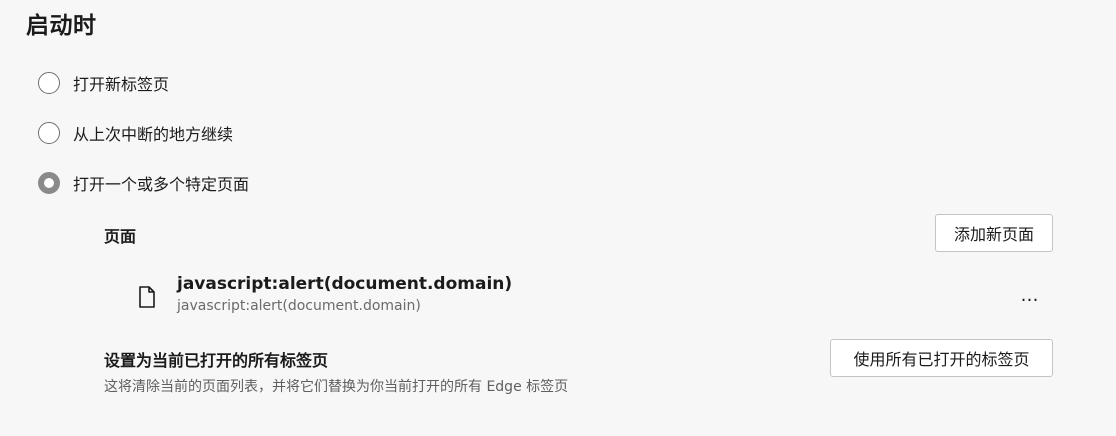  What do you see at coordinates (941, 358) in the screenshot?
I see `use-all-open-tabs-button: 使用所有已打开的标签页` at bounding box center [941, 358].